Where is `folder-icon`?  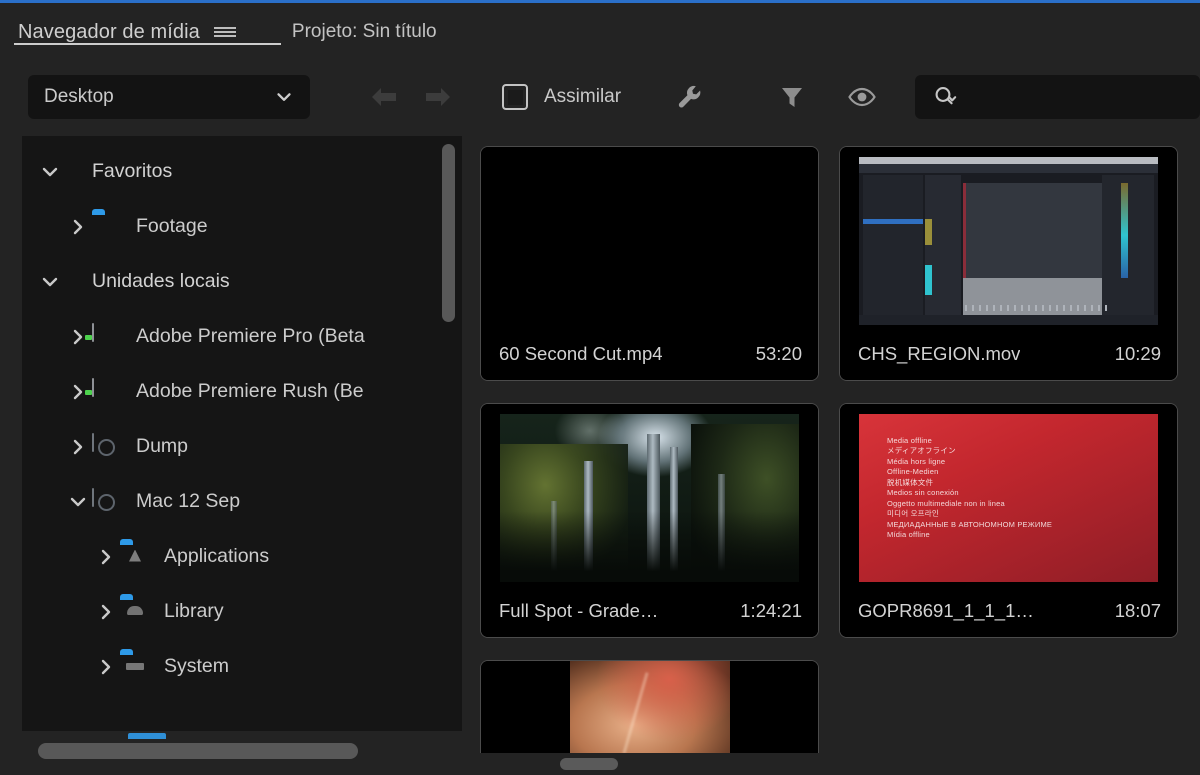
folder-icon is located at coordinates (107, 227).